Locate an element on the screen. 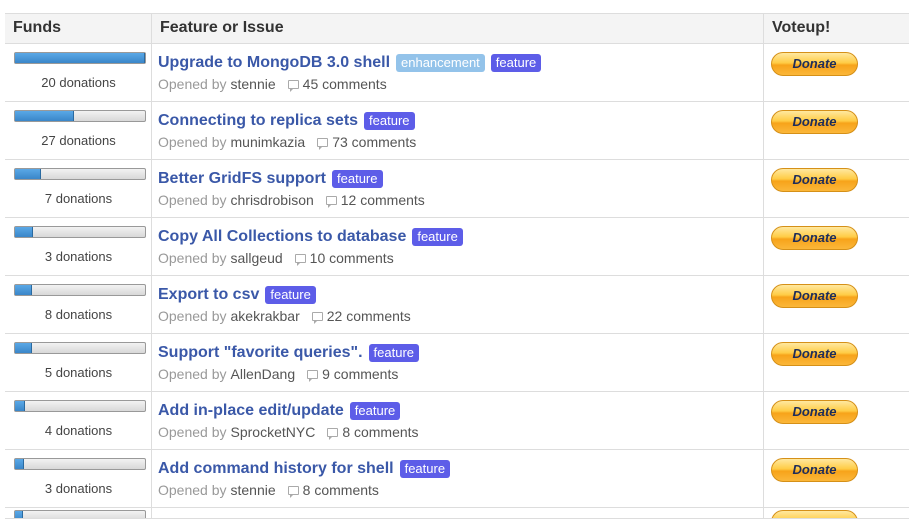 Image resolution: width=911 pixels, height=520 pixels. issue-author: SprocketNYC is located at coordinates (273, 432).